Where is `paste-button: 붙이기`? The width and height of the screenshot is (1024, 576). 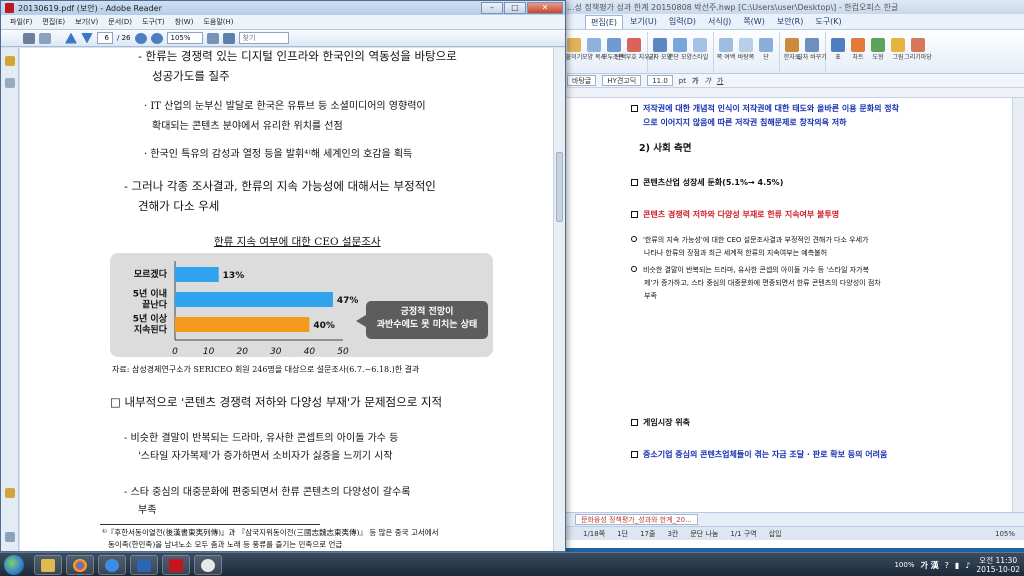
paste-button: 붙이기 is located at coordinates (574, 46).